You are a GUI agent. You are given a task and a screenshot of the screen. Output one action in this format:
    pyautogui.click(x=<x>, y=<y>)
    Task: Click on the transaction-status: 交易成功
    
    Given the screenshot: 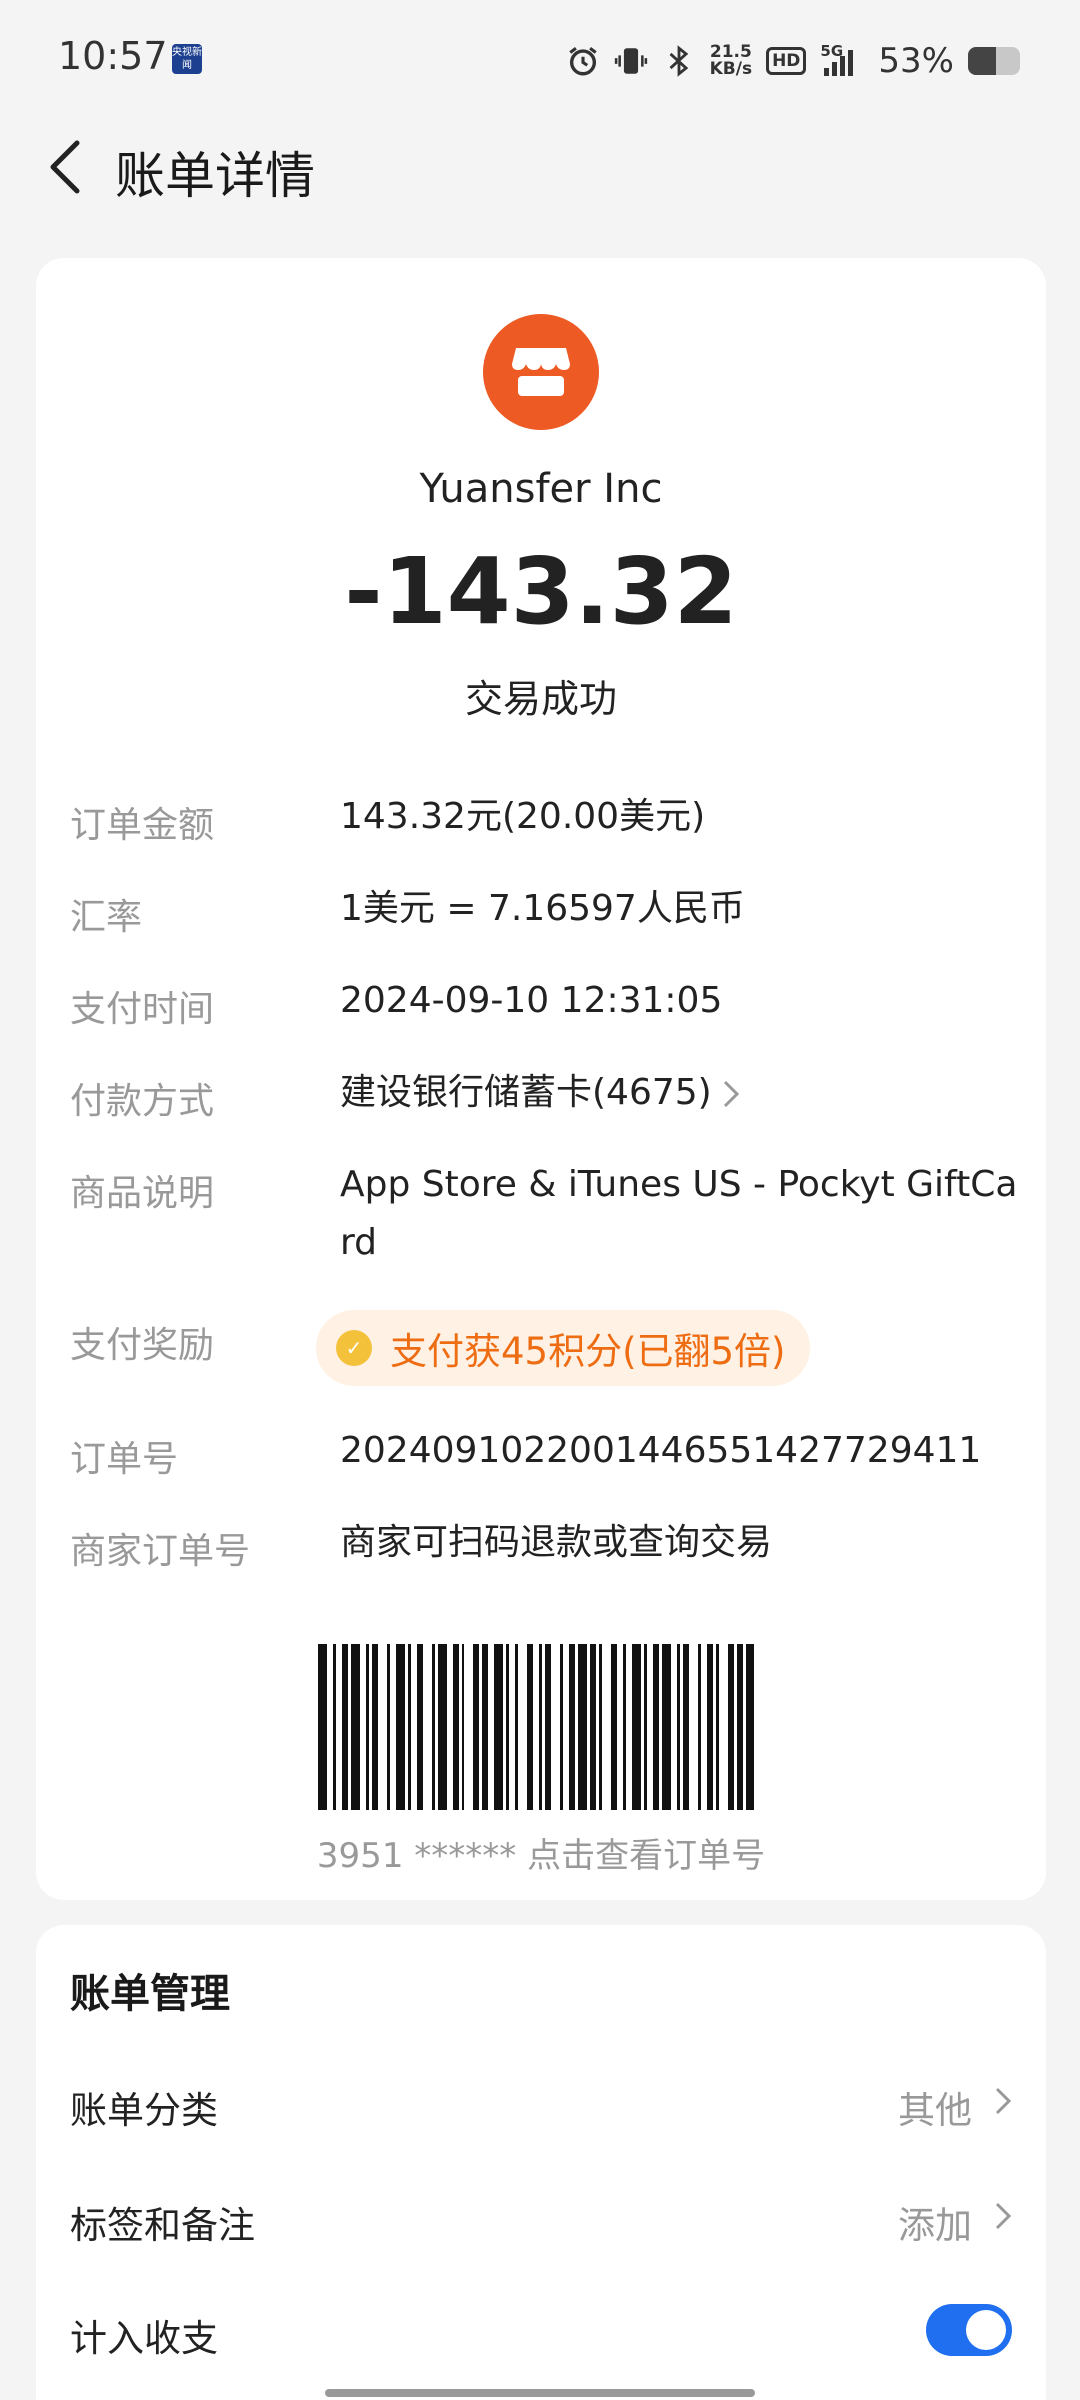 What is the action you would take?
    pyautogui.click(x=540, y=699)
    